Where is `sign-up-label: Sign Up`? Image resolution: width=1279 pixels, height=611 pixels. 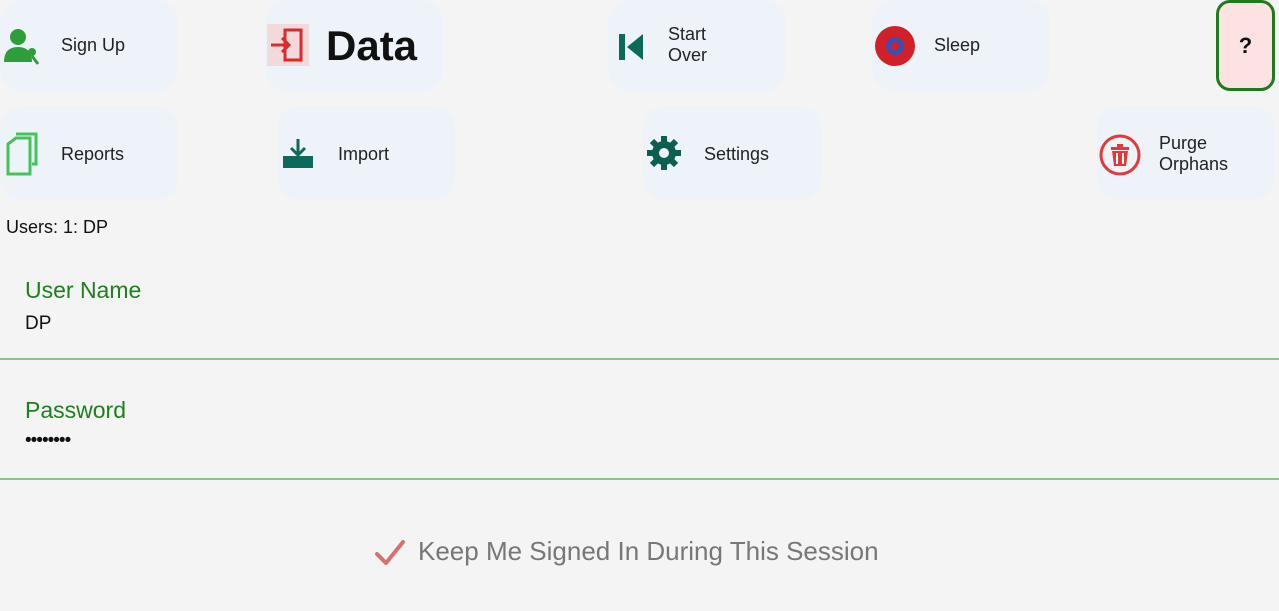
sign-up-label: Sign Up is located at coordinates (93, 45).